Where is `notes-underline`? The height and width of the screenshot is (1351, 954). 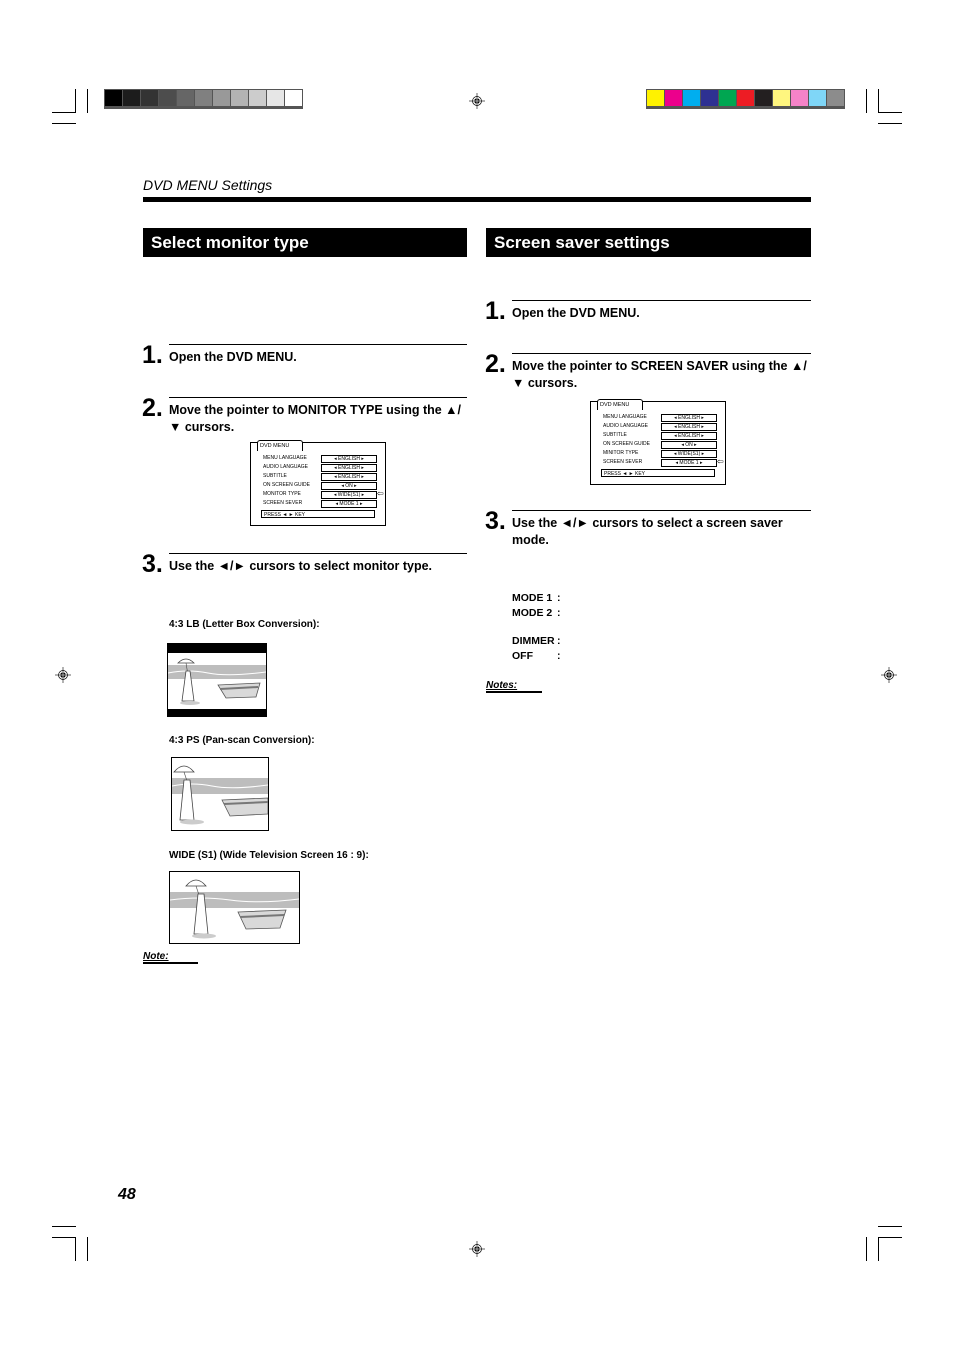 notes-underline is located at coordinates (514, 692).